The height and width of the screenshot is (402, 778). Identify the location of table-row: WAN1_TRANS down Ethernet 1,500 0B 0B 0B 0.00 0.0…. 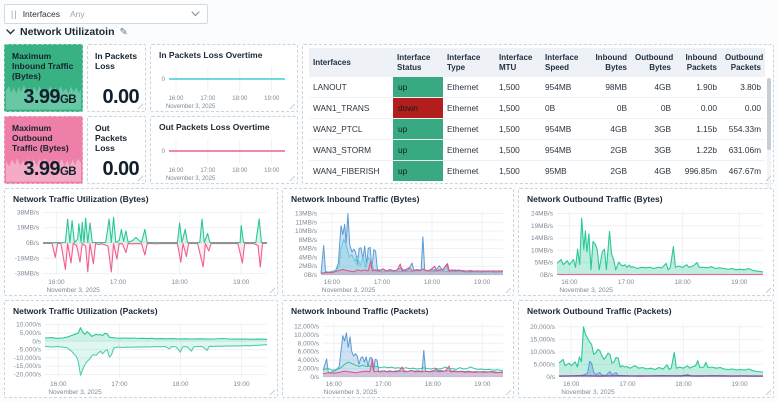
(537, 108).